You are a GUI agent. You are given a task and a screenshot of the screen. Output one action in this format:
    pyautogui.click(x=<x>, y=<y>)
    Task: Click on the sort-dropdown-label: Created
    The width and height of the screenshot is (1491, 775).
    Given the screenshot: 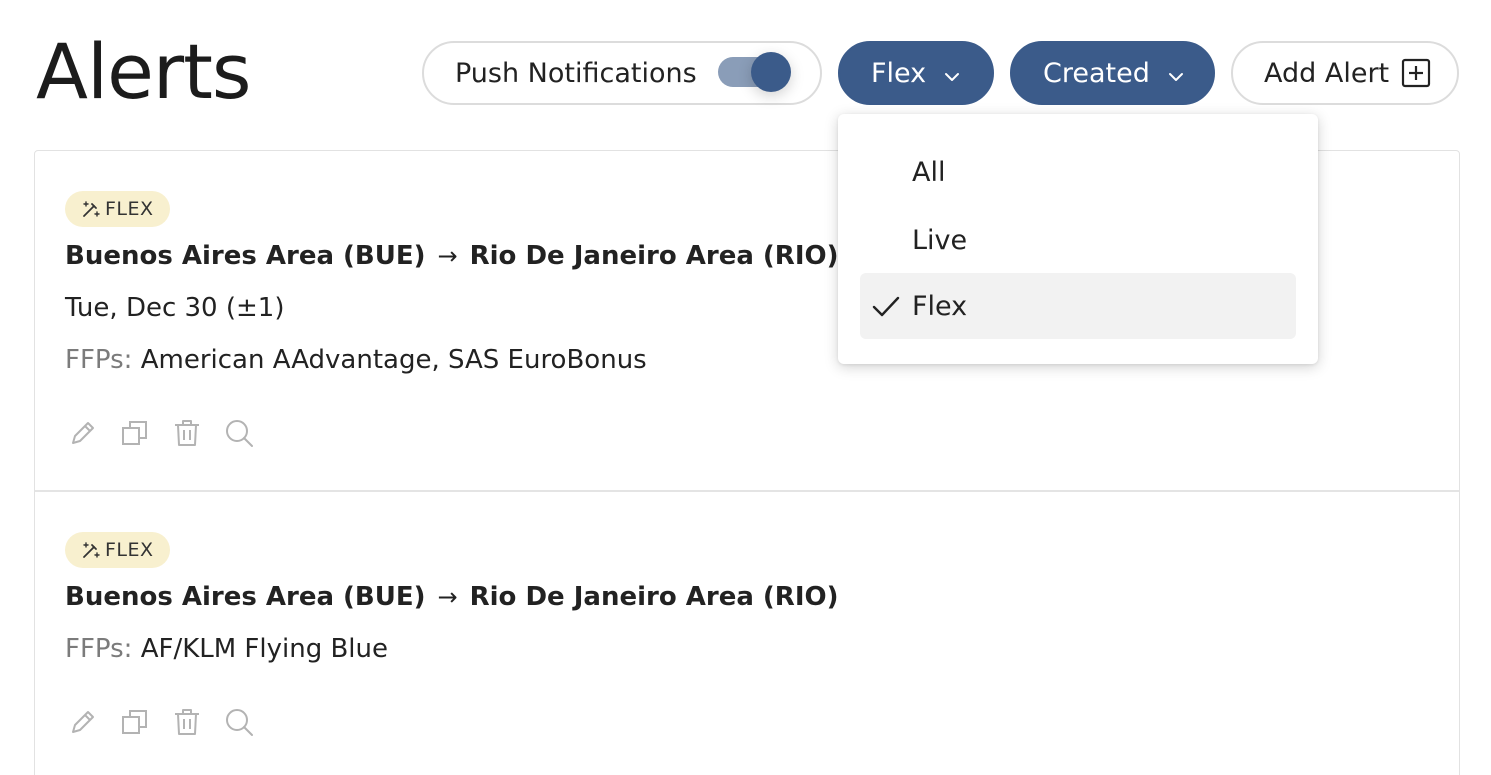 What is the action you would take?
    pyautogui.click(x=1096, y=73)
    